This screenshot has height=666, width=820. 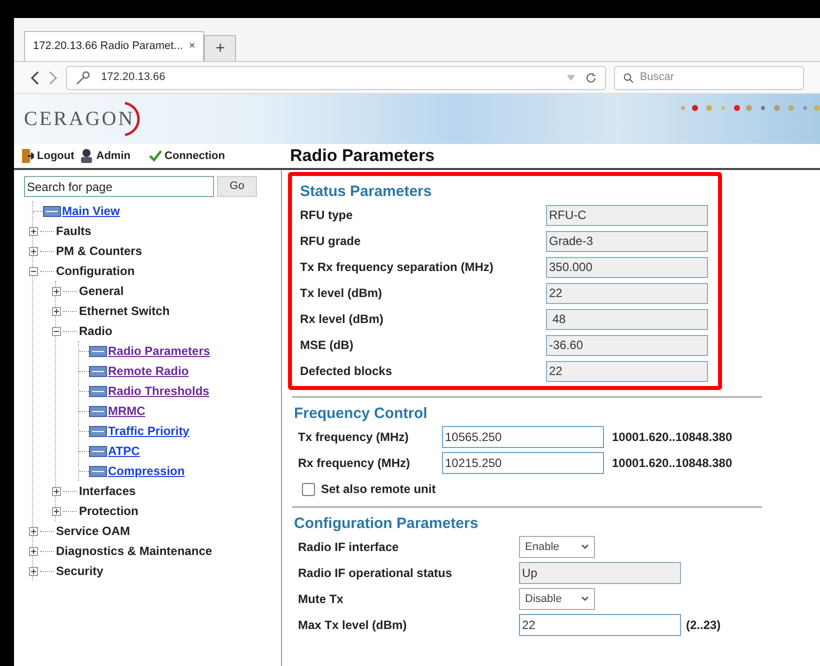 I want to click on section-title: Configuration Parameters, so click(x=387, y=524).